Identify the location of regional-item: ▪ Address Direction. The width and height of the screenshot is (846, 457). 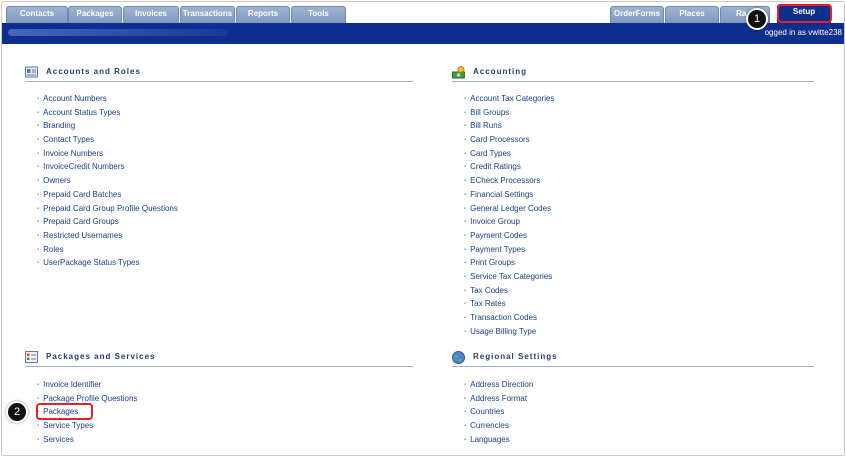
(498, 385).